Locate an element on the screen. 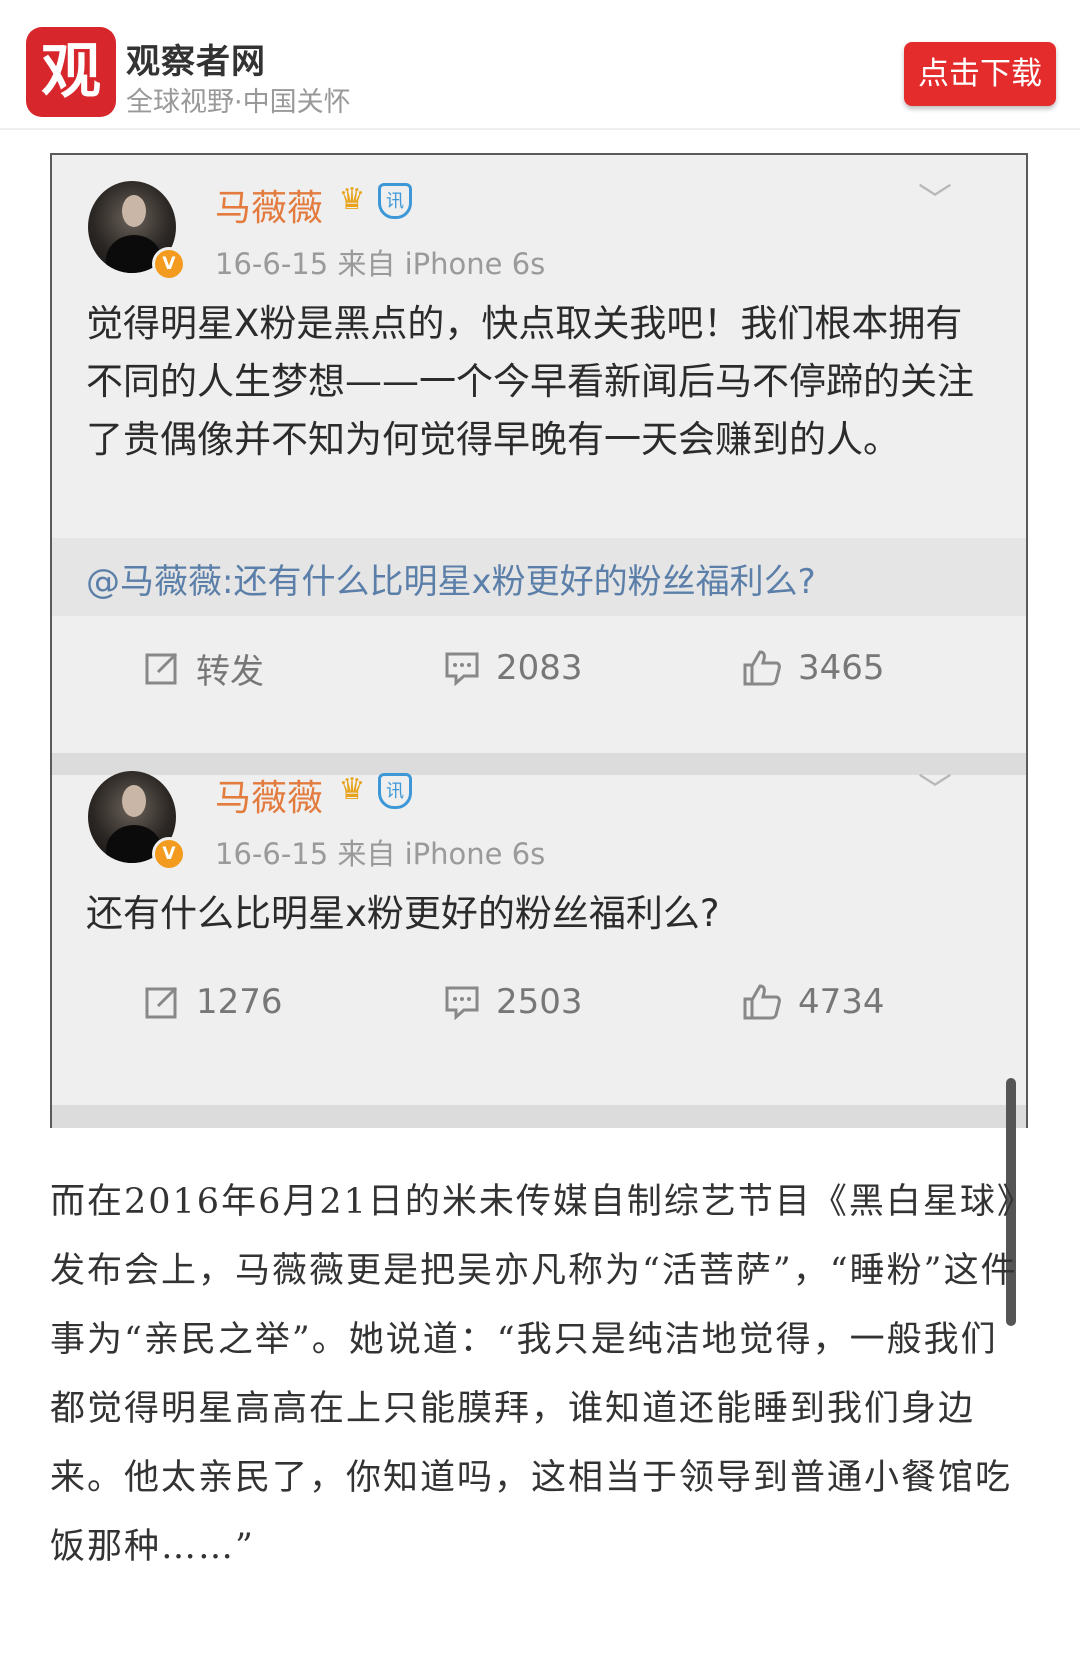  repost-button: 转发 is located at coordinates (204, 668).